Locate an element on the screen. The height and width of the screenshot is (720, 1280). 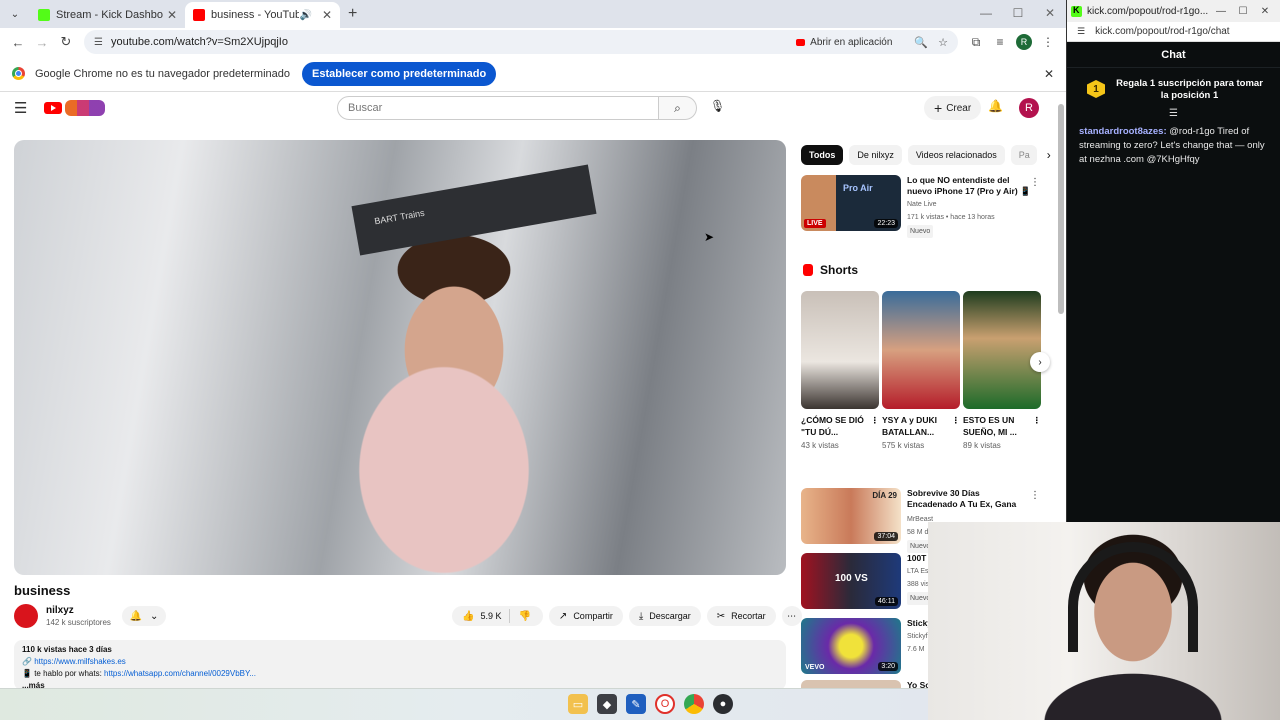
extensions-icon: ⧉ is located at coordinates (976, 42).